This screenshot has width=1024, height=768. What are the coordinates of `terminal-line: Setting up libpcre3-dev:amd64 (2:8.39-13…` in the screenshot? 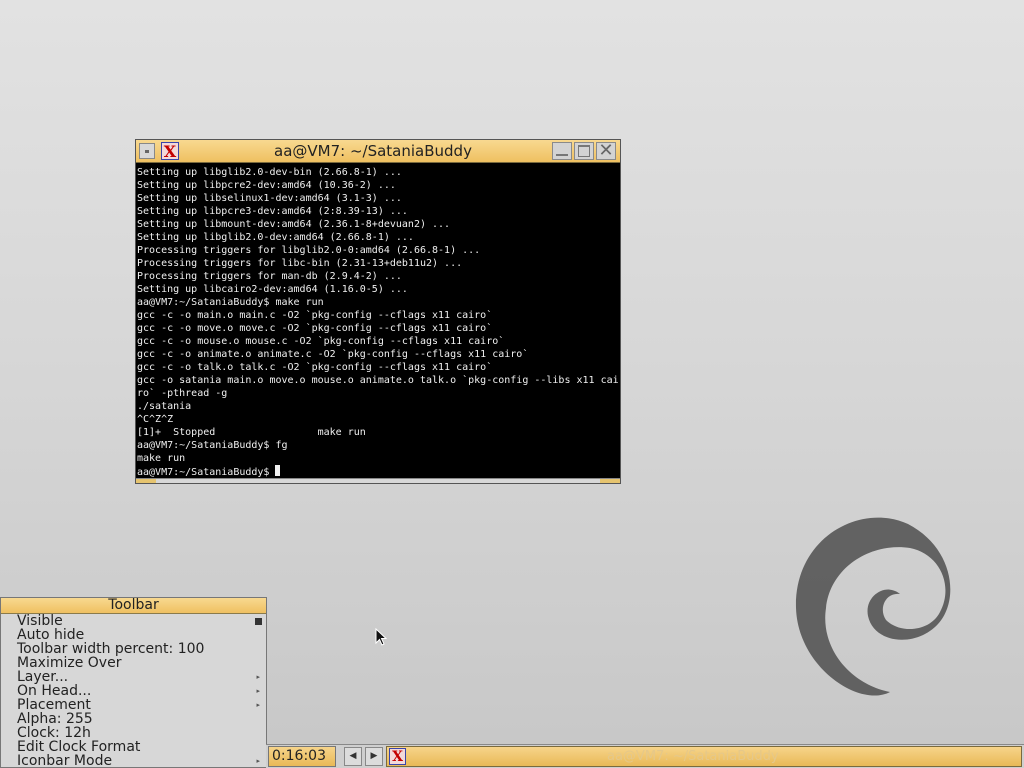 It's located at (272, 211).